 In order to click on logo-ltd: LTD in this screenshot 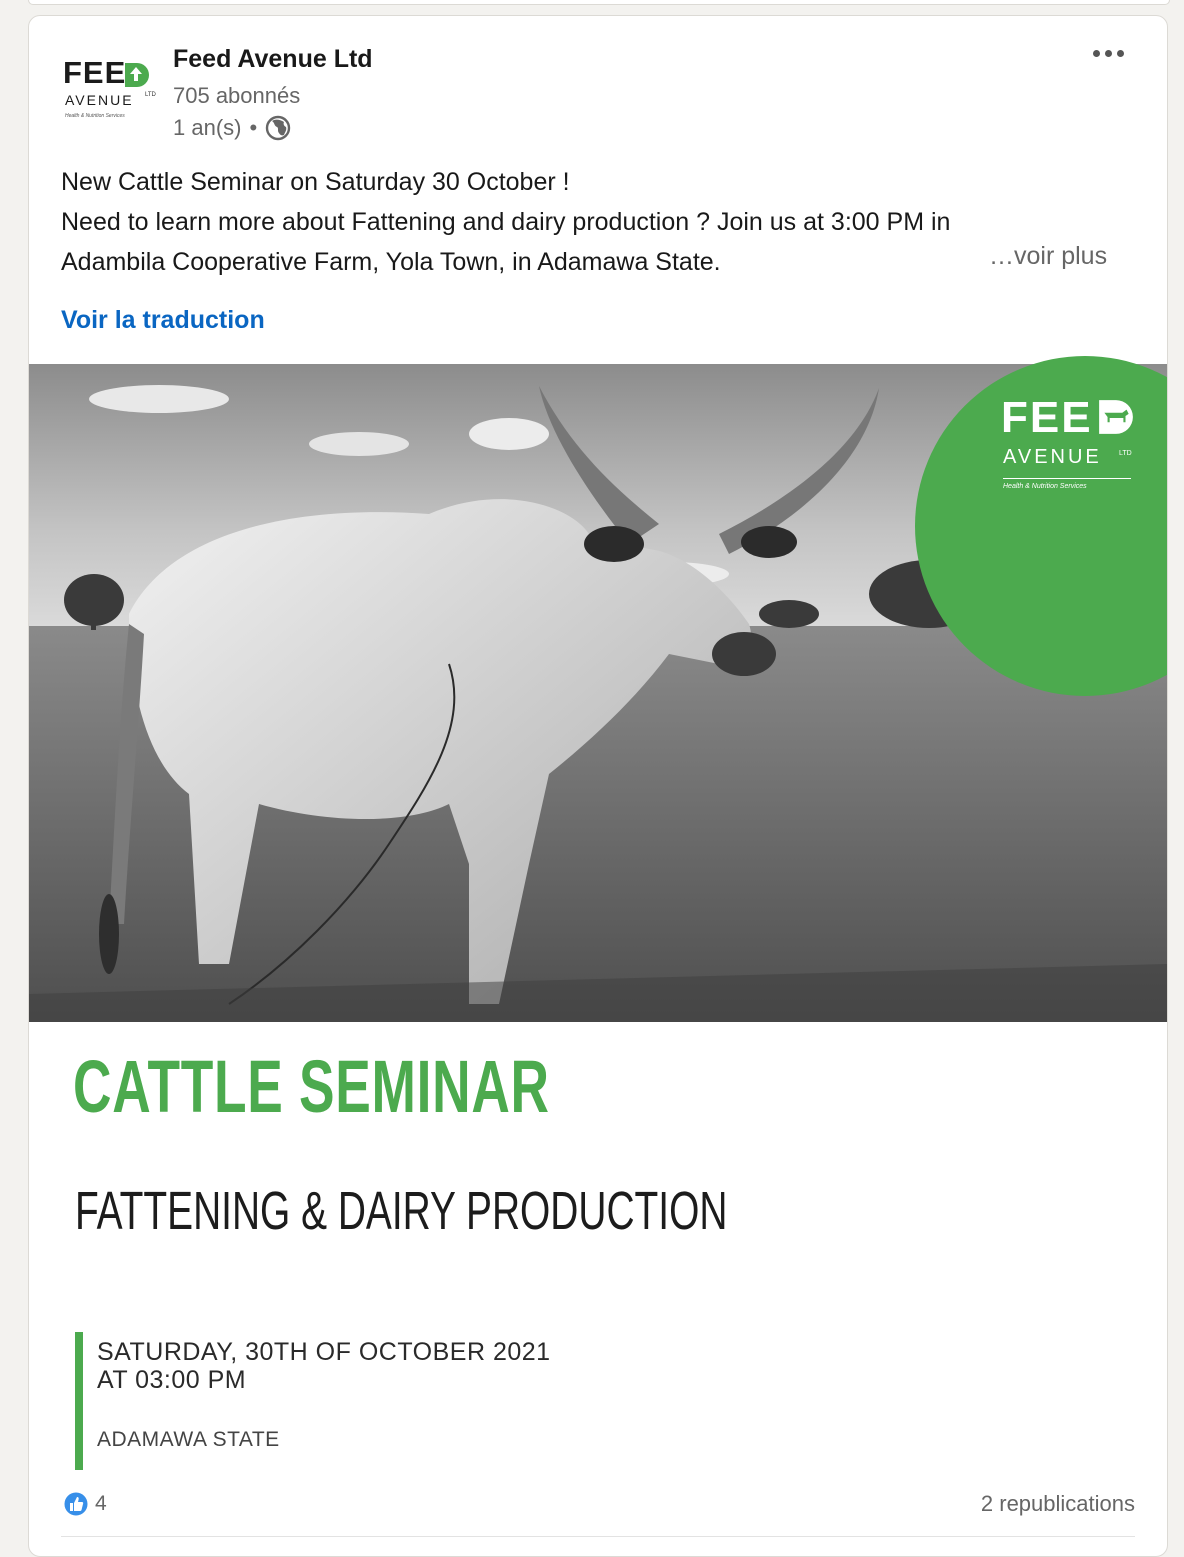, I will do `click(150, 95)`.